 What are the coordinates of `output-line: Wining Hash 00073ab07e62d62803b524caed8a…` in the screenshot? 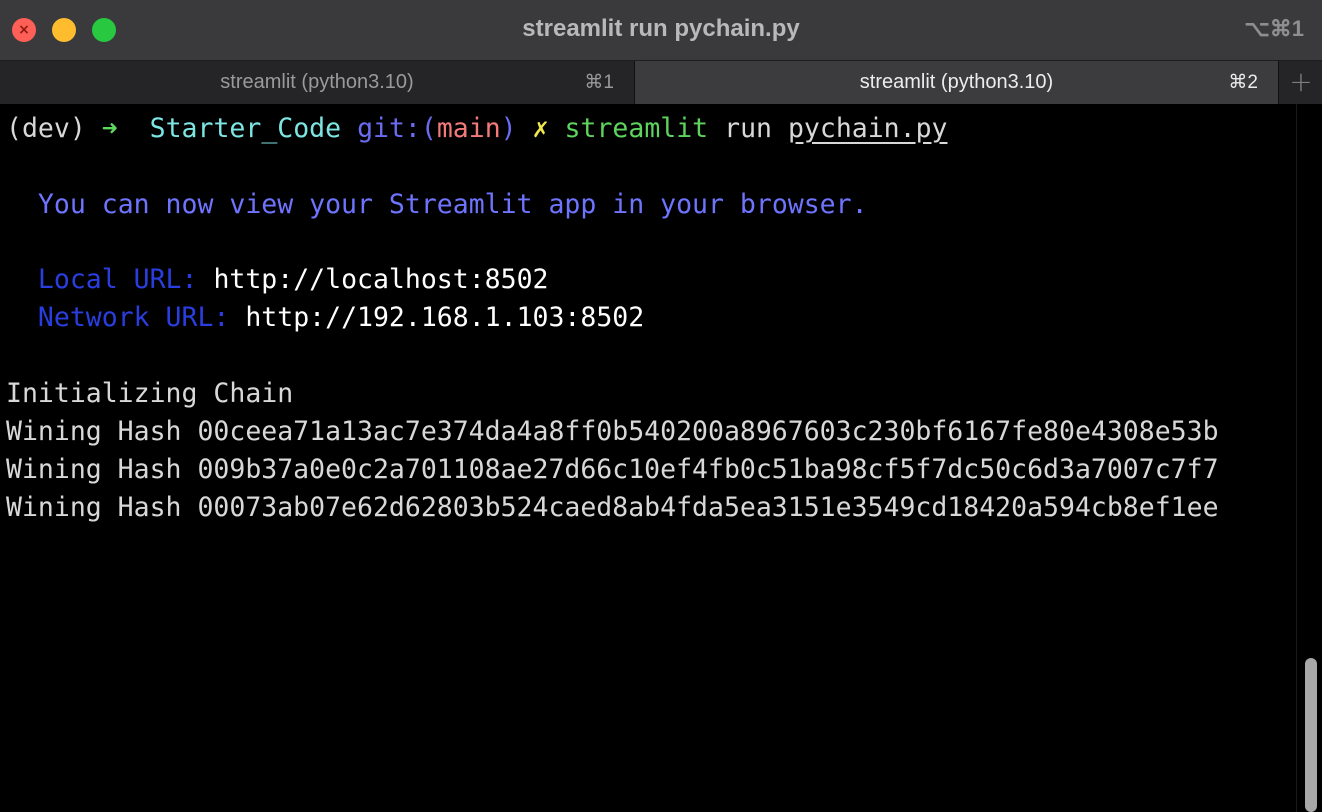 It's located at (612, 507).